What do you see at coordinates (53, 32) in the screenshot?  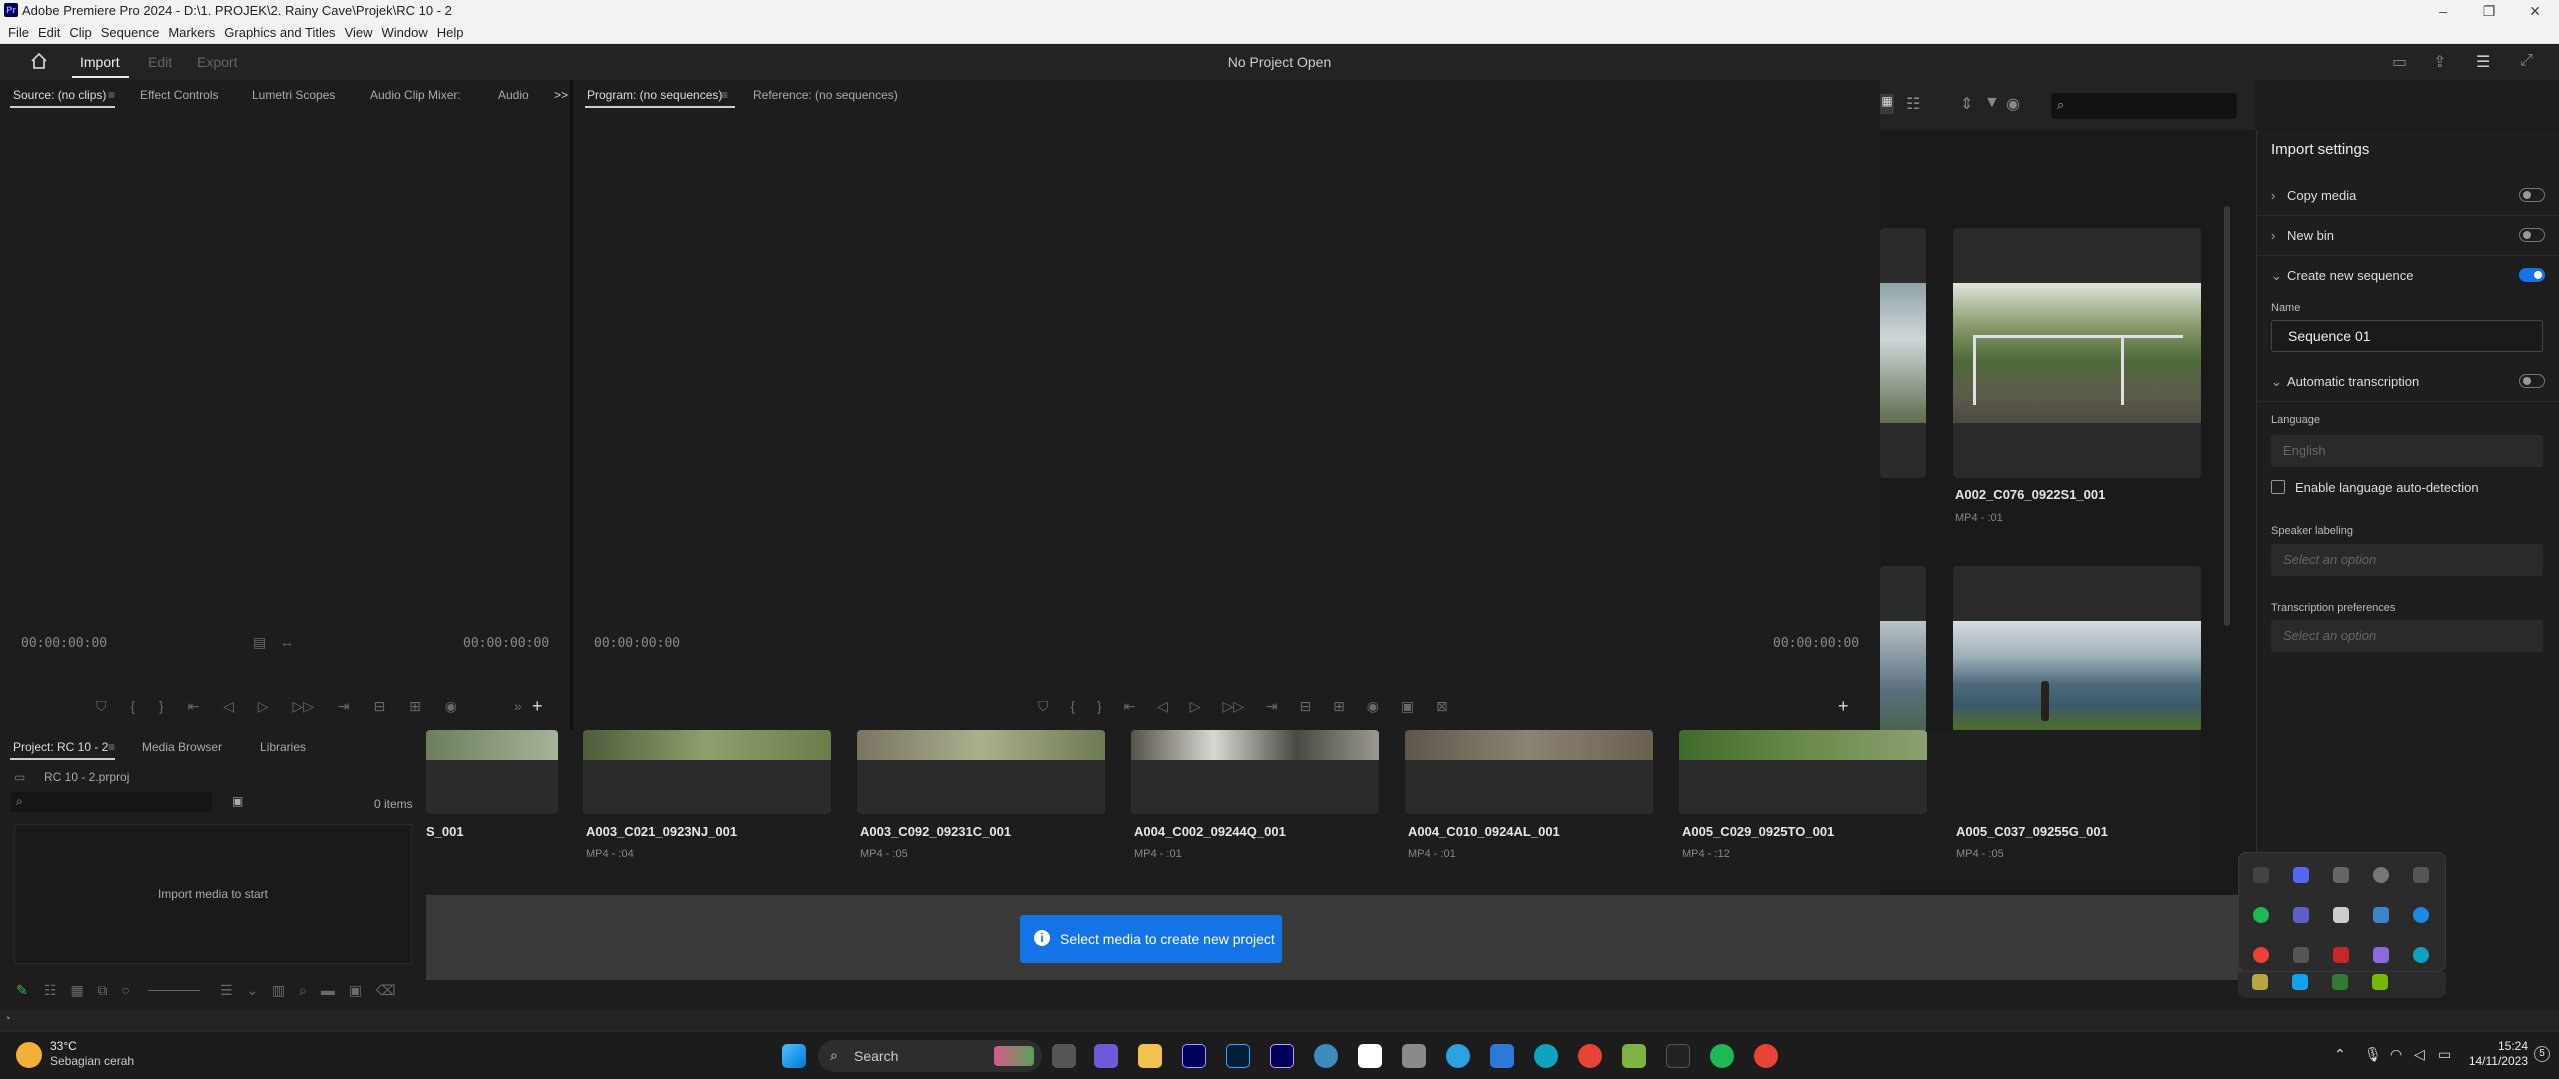 I see `menu-edit: Edit` at bounding box center [53, 32].